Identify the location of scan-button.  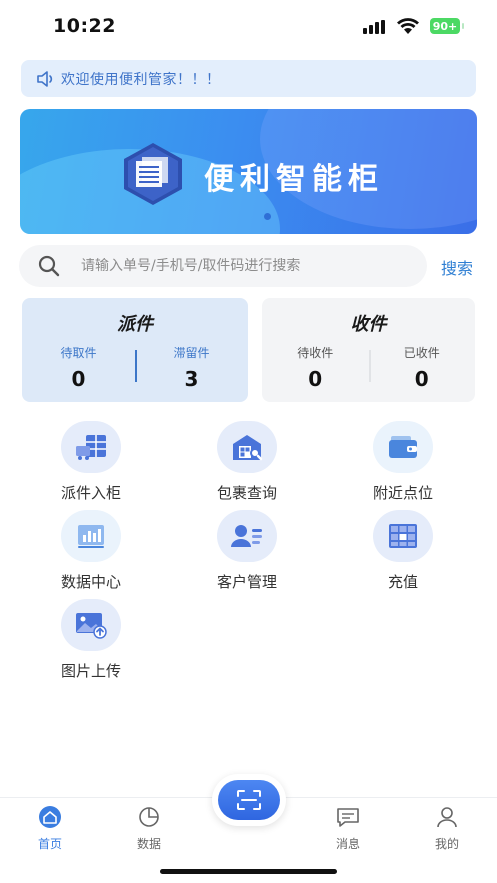
(249, 800).